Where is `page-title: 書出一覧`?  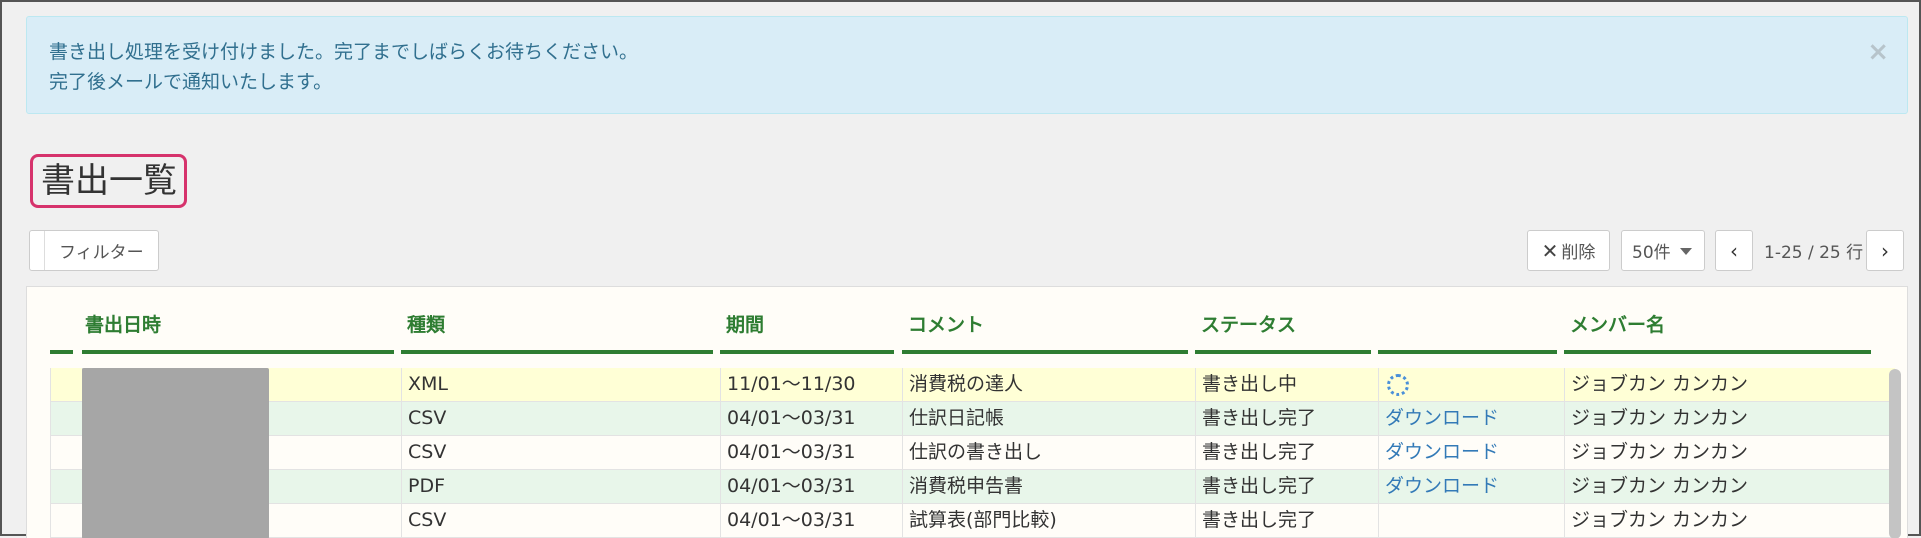 page-title: 書出一覧 is located at coordinates (109, 181).